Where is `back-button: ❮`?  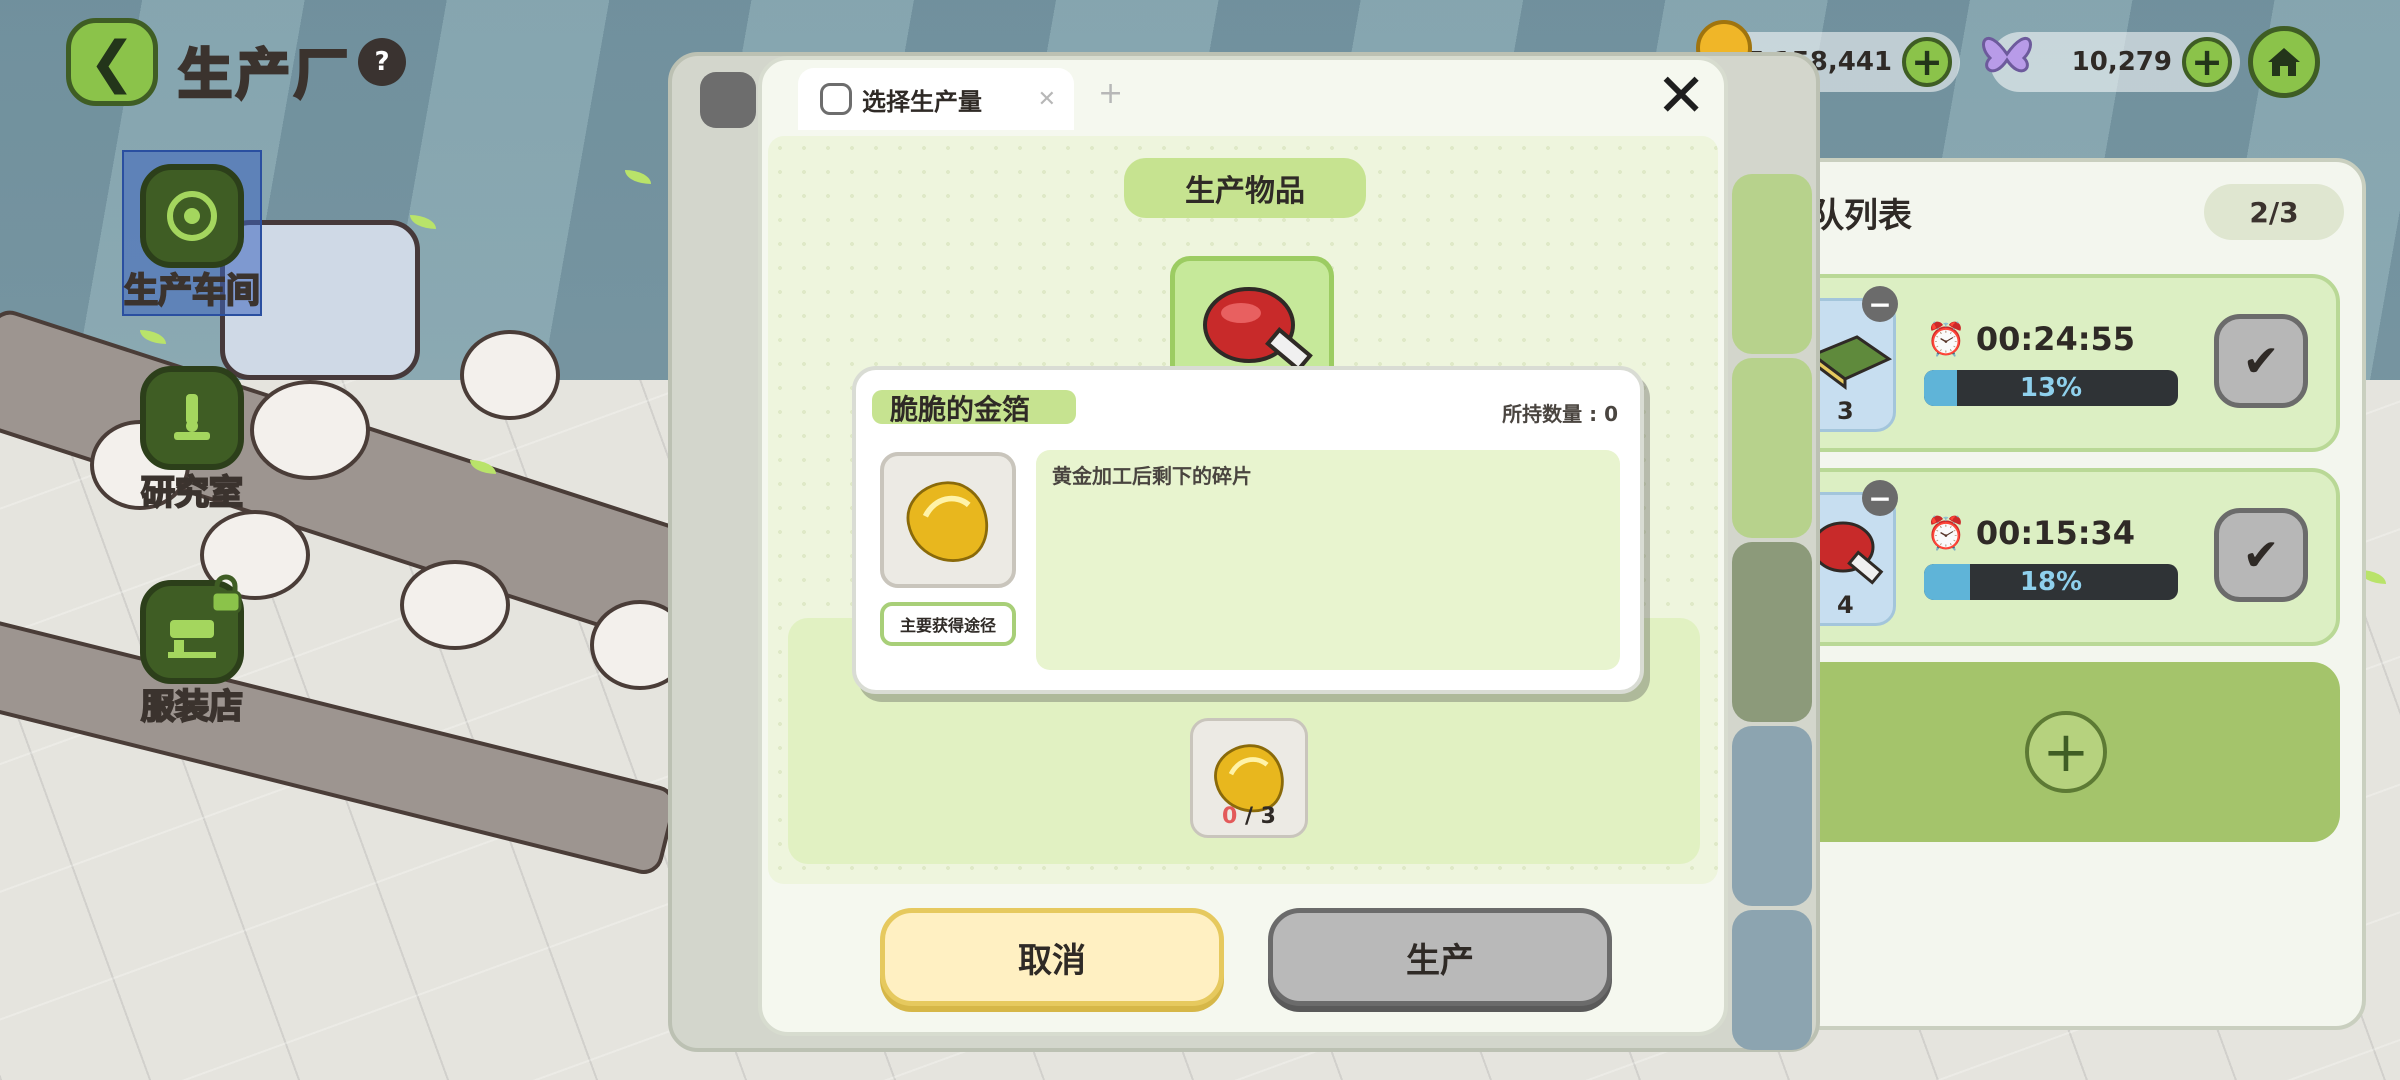 back-button: ❮ is located at coordinates (112, 62).